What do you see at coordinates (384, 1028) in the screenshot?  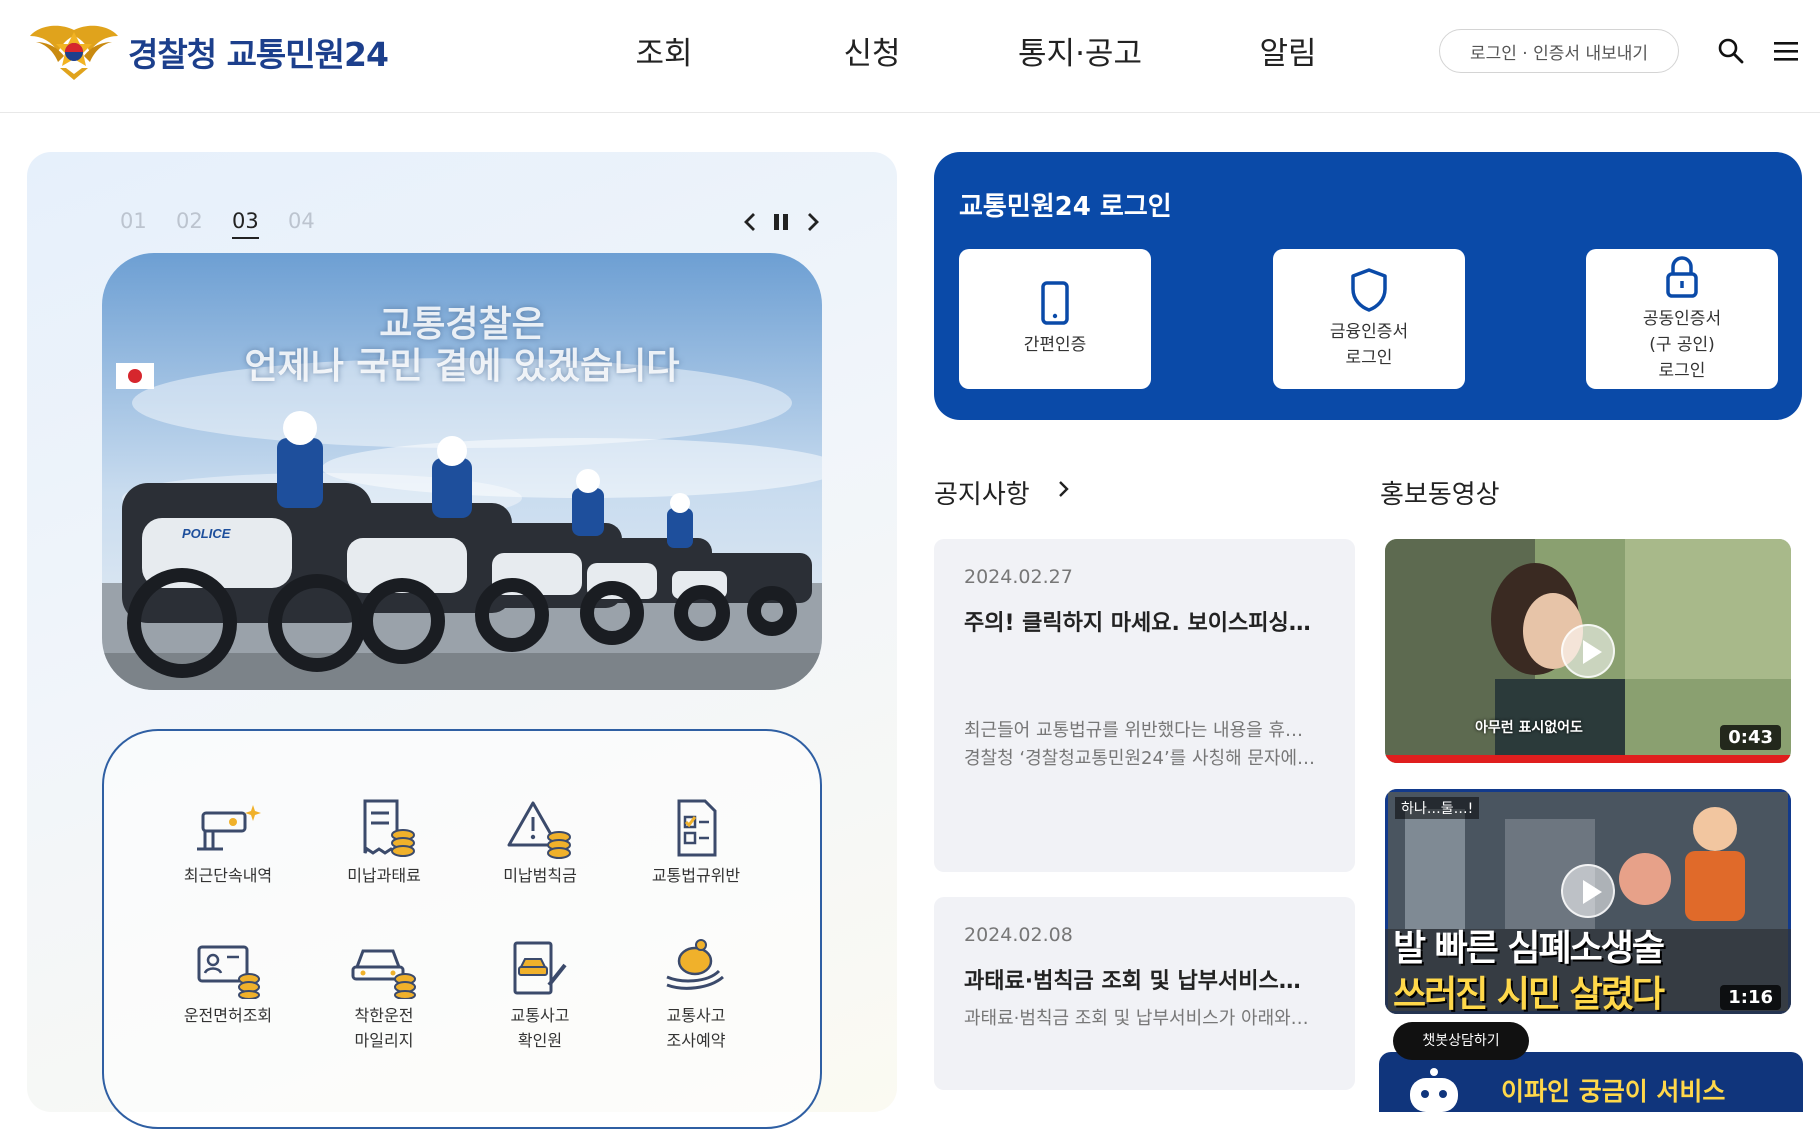 I see `quick-label: 착한운전 마일리지` at bounding box center [384, 1028].